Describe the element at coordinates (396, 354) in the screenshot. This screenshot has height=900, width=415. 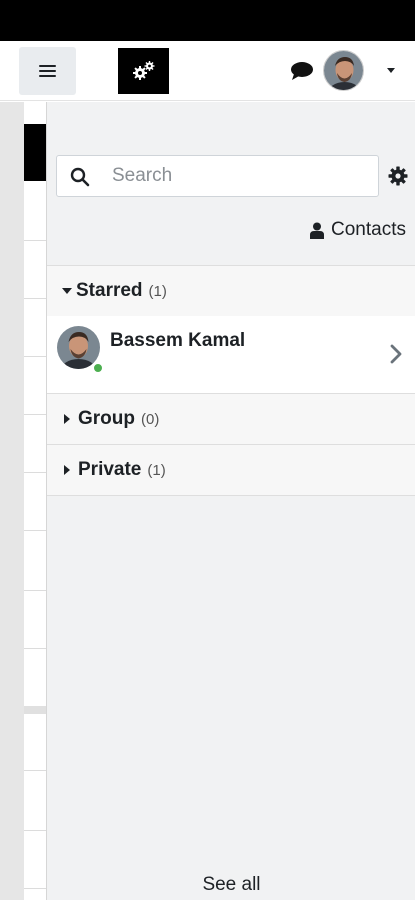
I see `chevron-right-icon` at that location.